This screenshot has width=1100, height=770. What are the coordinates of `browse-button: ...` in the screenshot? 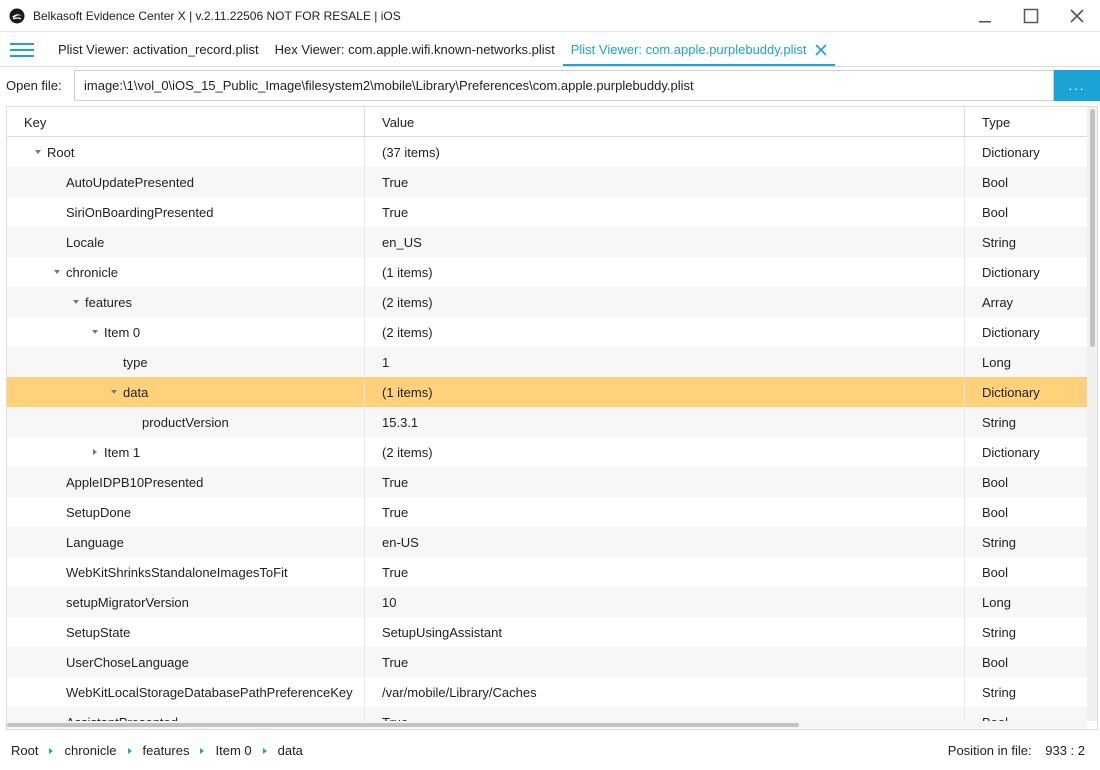 It's located at (1077, 85).